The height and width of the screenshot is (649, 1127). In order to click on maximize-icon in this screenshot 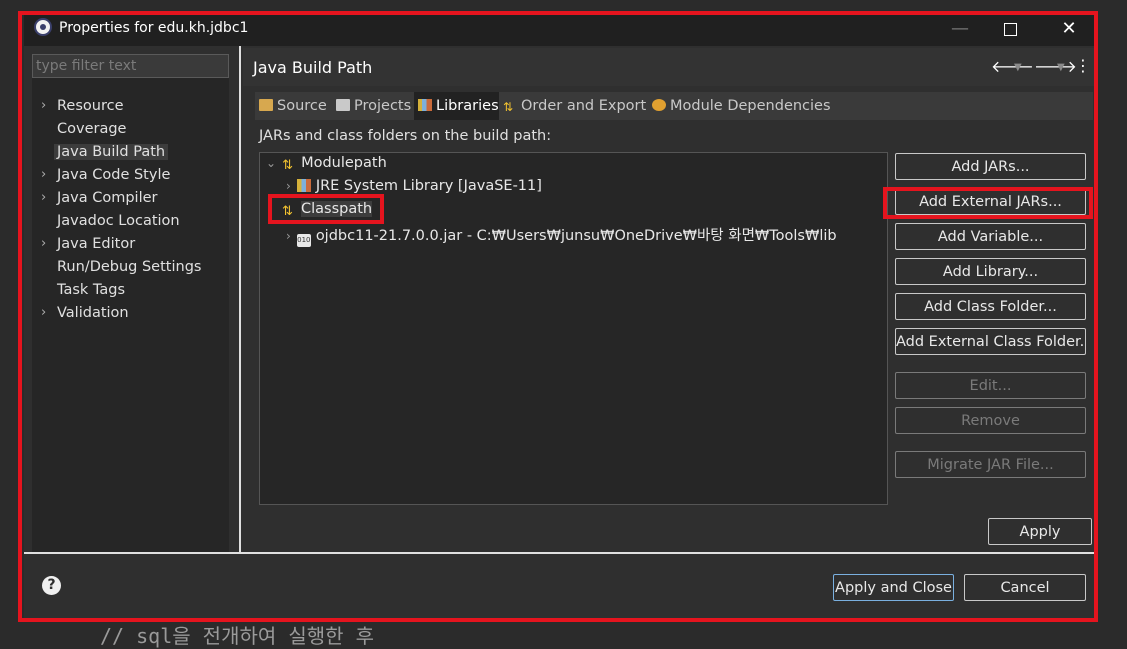, I will do `click(1010, 29)`.